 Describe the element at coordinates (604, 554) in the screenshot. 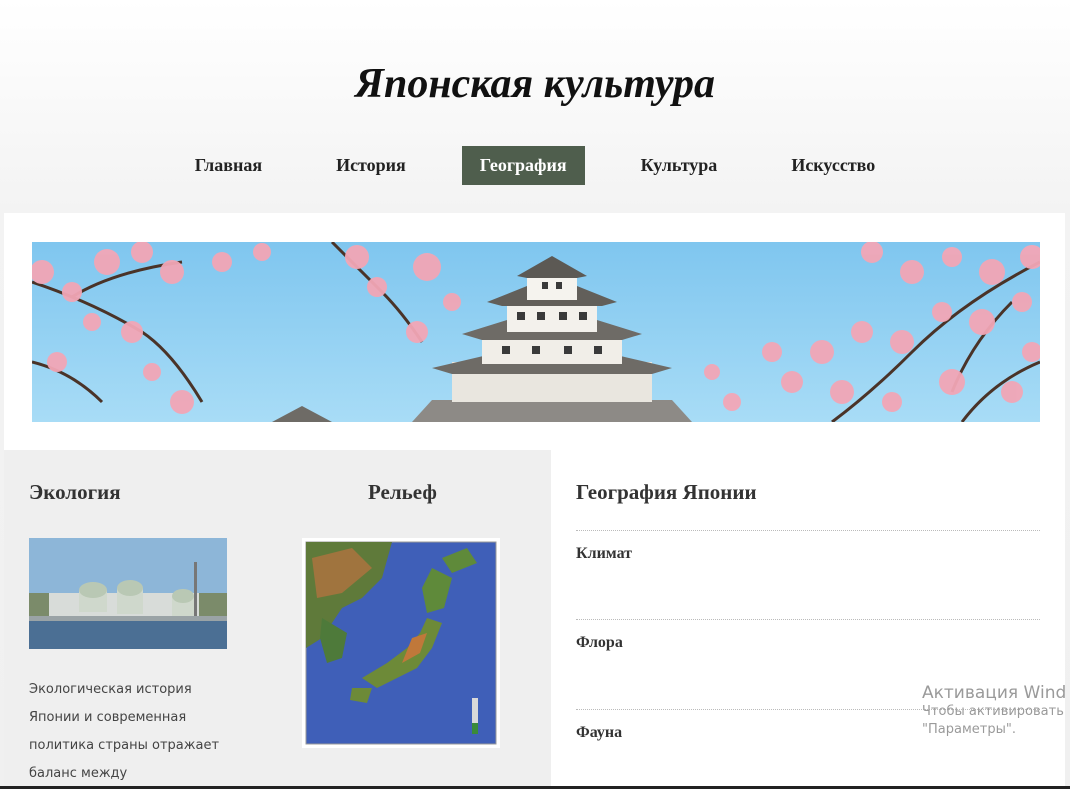

I see `section-climate: Климат` at that location.